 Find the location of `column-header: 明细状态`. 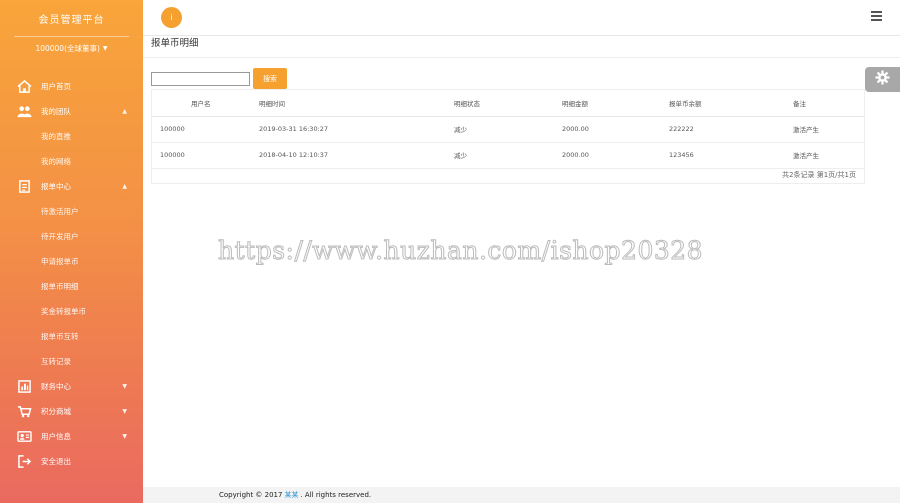

column-header: 明细状态 is located at coordinates (508, 103).